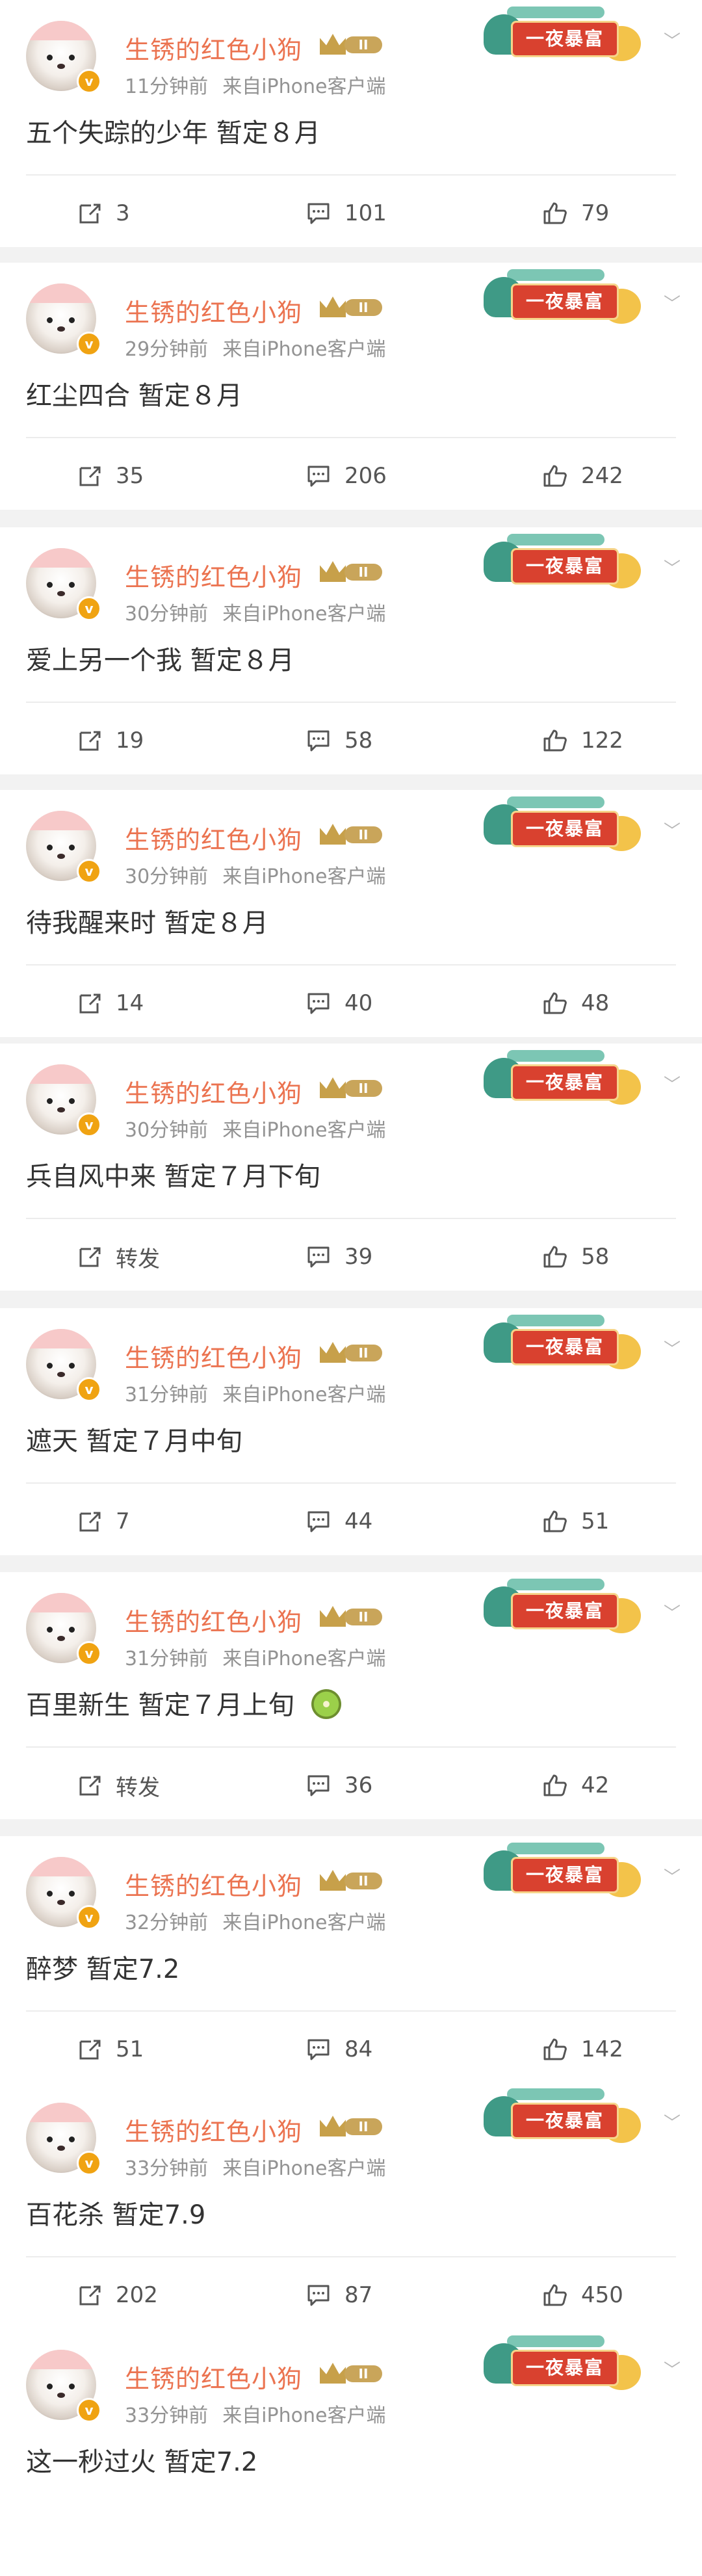 This screenshot has height=2576, width=702. I want to click on comment-button: 40, so click(339, 1003).